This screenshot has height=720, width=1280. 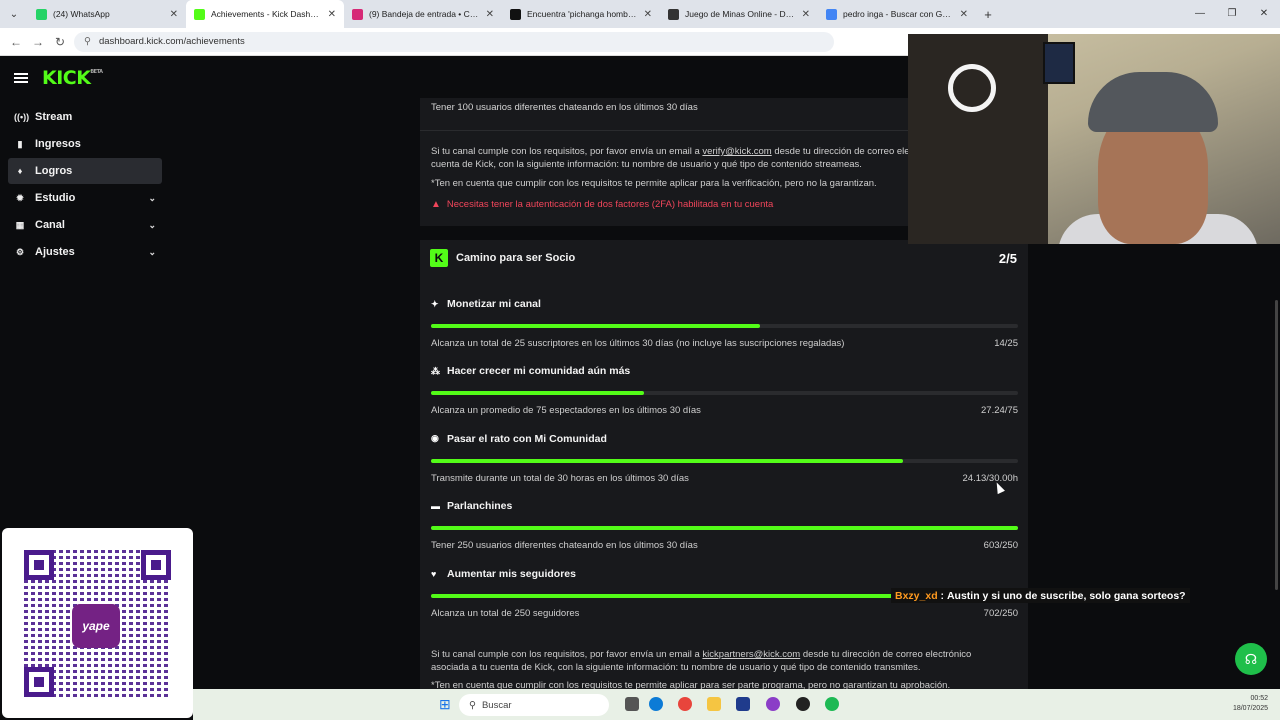 What do you see at coordinates (85, 198) in the screenshot?
I see `sidebar-item-estudio: ✹ Estudio ⌄` at bounding box center [85, 198].